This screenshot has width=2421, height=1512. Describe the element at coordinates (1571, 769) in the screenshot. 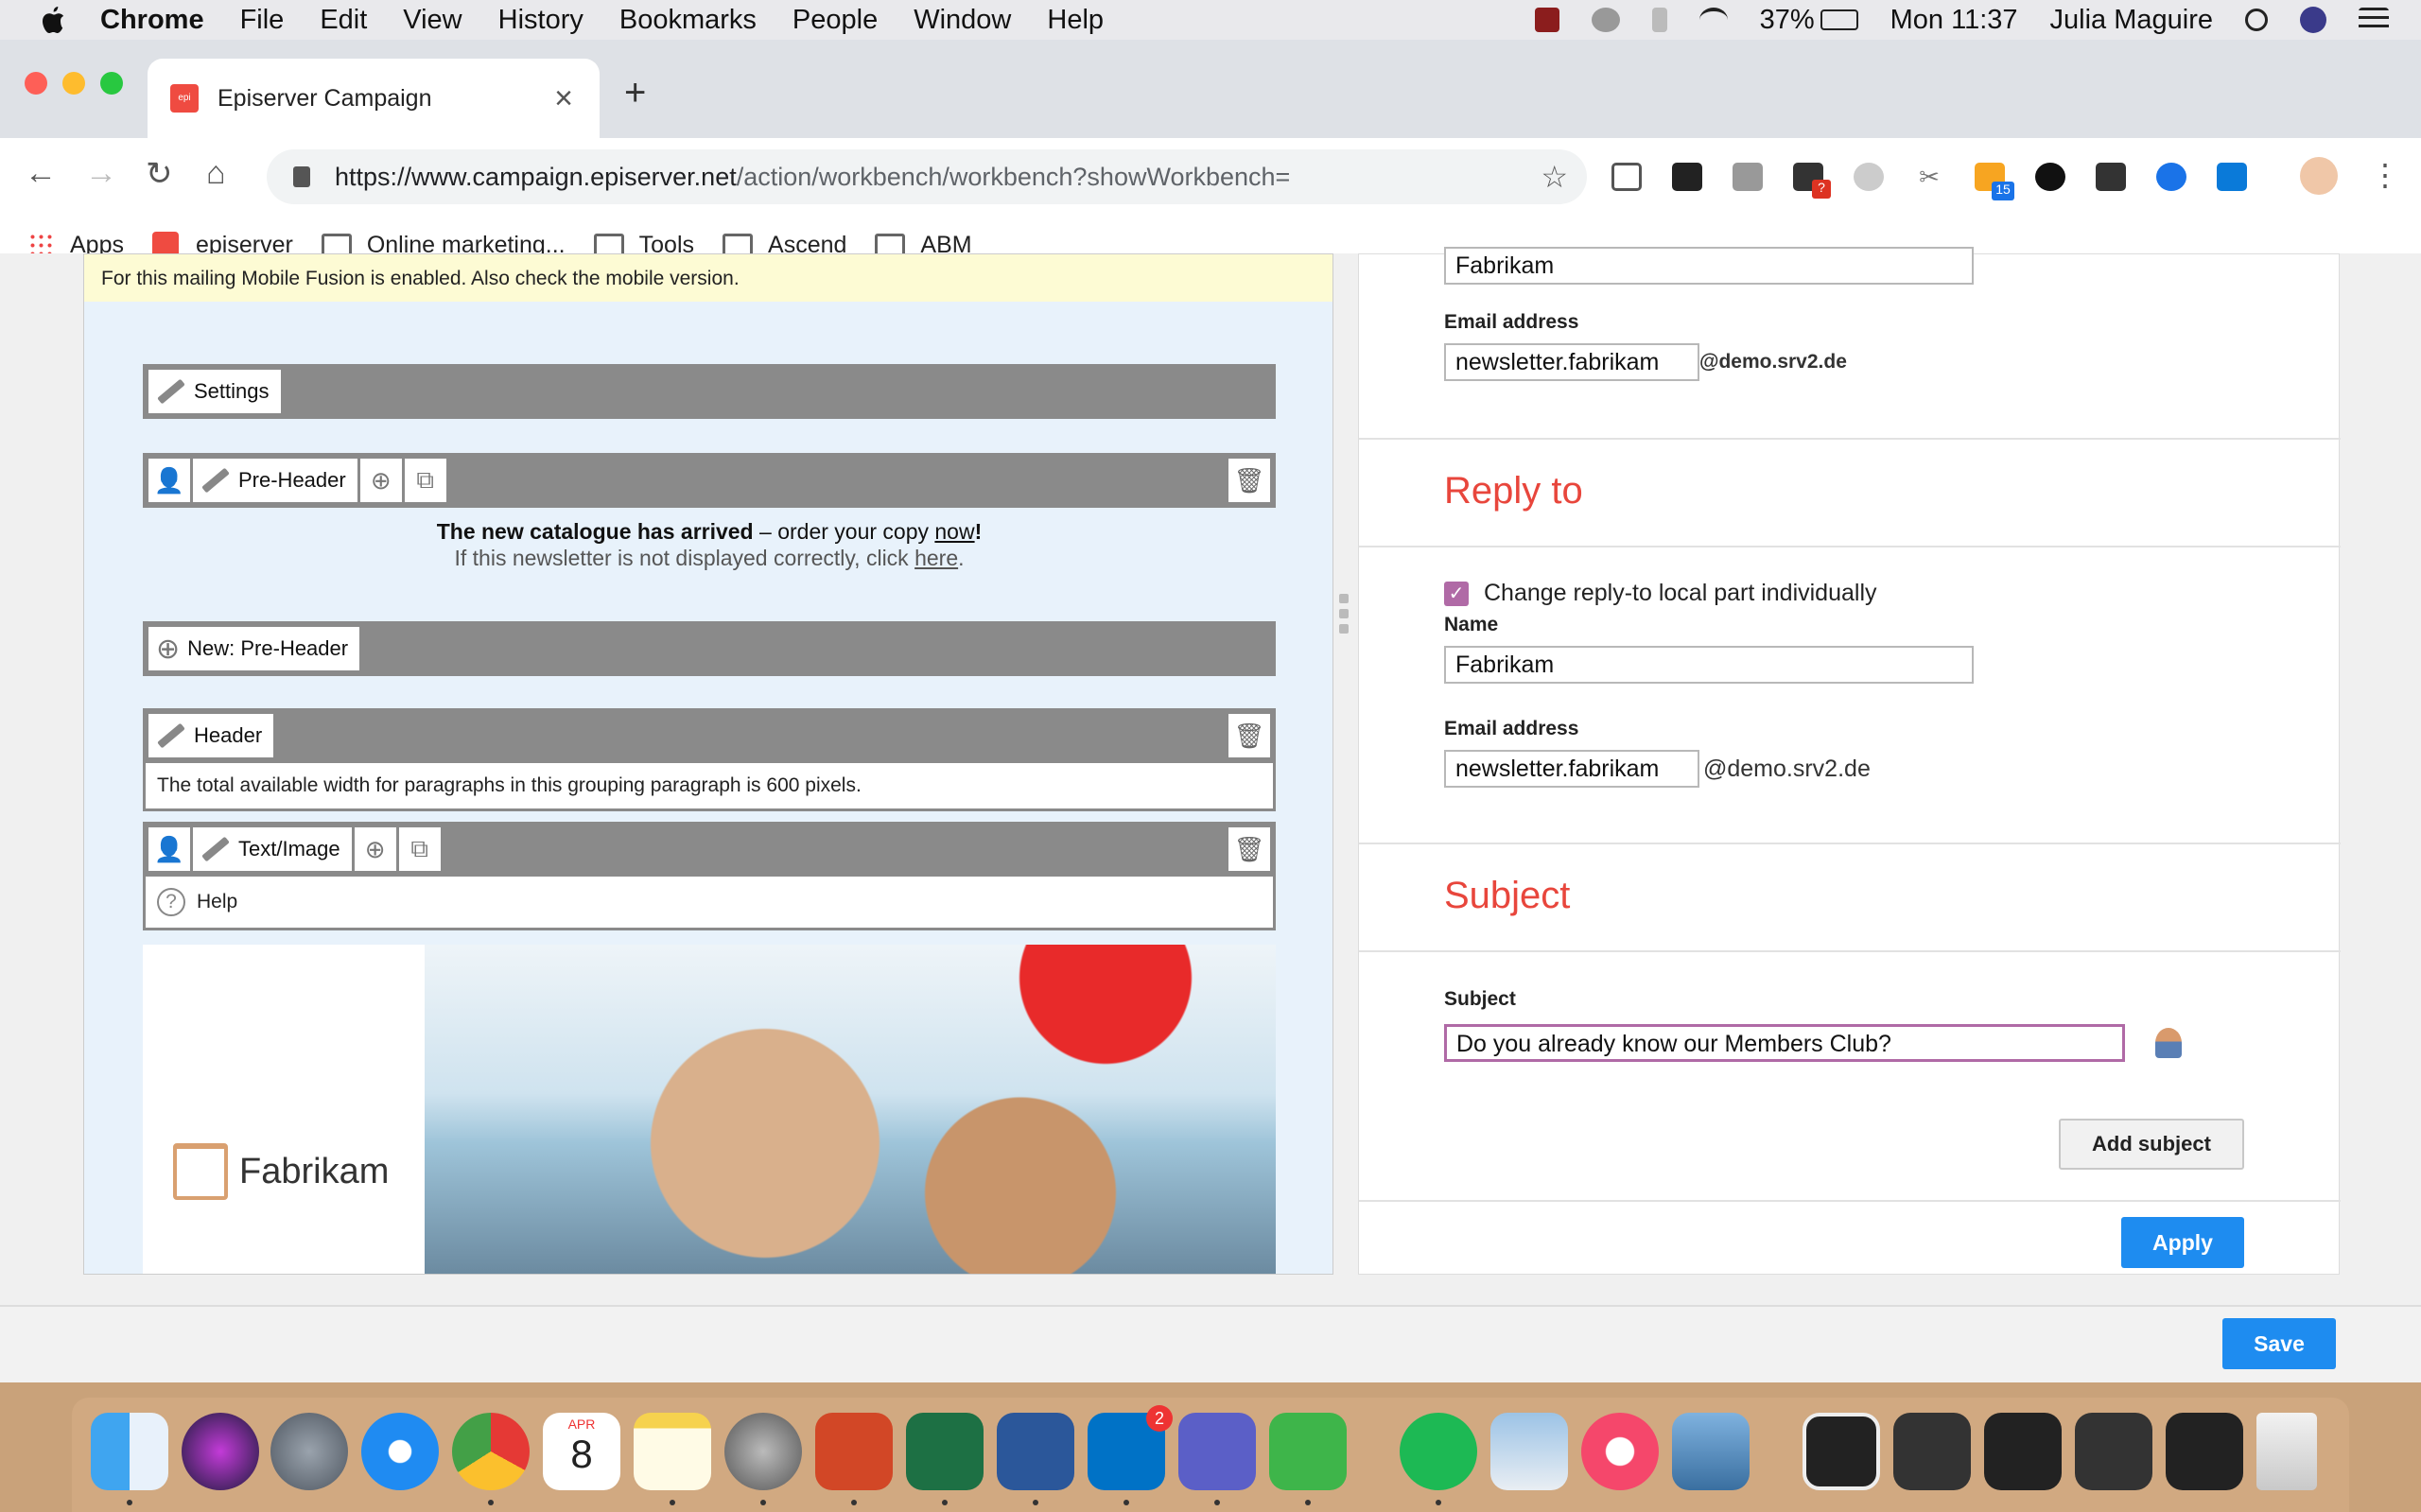

I see `reply-email-field: newsletter.fabrikam` at that location.